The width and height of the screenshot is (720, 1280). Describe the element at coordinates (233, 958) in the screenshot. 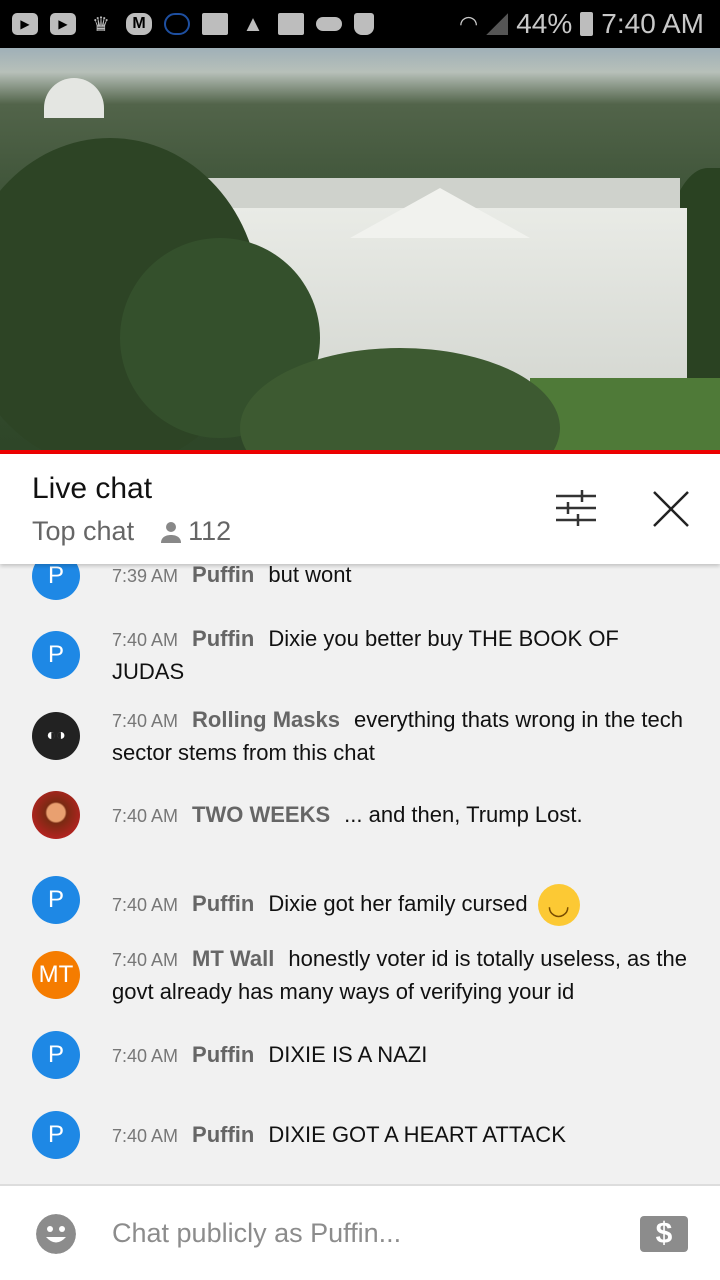

I see `author-name: MT Wall` at that location.